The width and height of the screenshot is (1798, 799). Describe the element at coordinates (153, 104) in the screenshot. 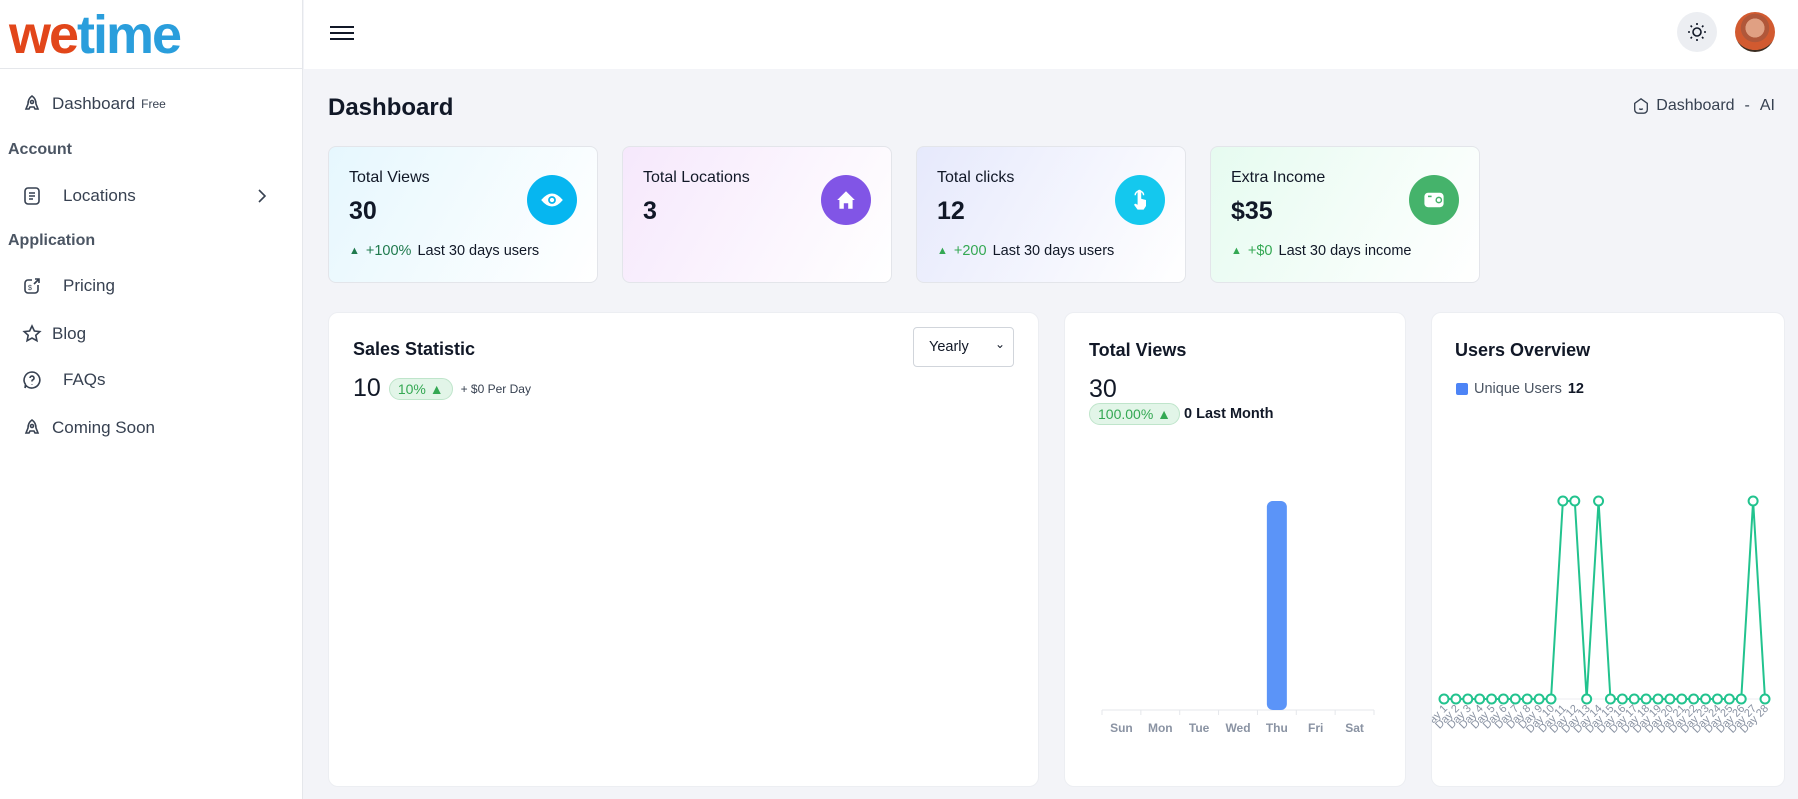

I see `free-badge: Free` at that location.